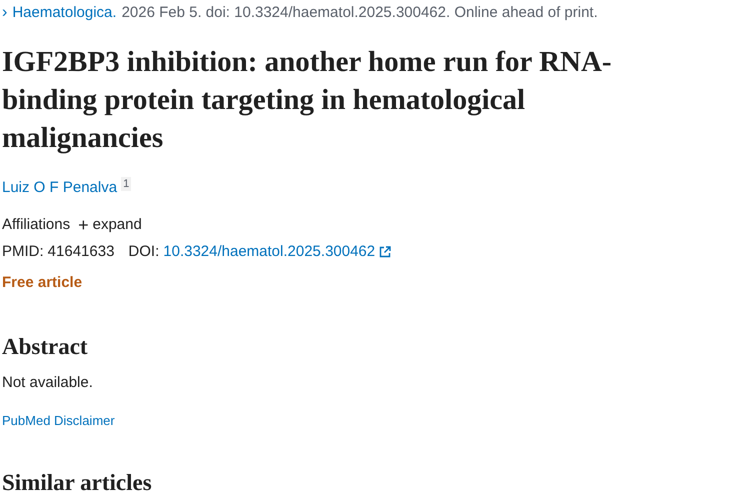 The height and width of the screenshot is (500, 750). I want to click on section-heading: Abstract, so click(45, 346).